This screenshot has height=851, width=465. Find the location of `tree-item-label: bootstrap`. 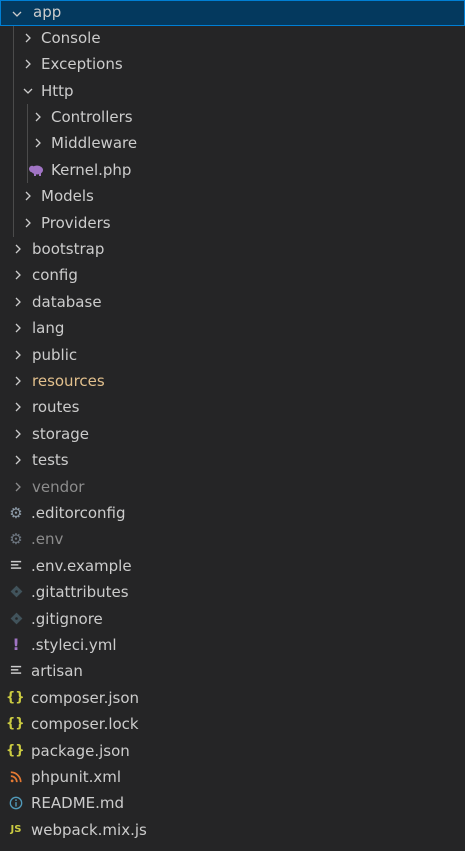

tree-item-label: bootstrap is located at coordinates (68, 249).